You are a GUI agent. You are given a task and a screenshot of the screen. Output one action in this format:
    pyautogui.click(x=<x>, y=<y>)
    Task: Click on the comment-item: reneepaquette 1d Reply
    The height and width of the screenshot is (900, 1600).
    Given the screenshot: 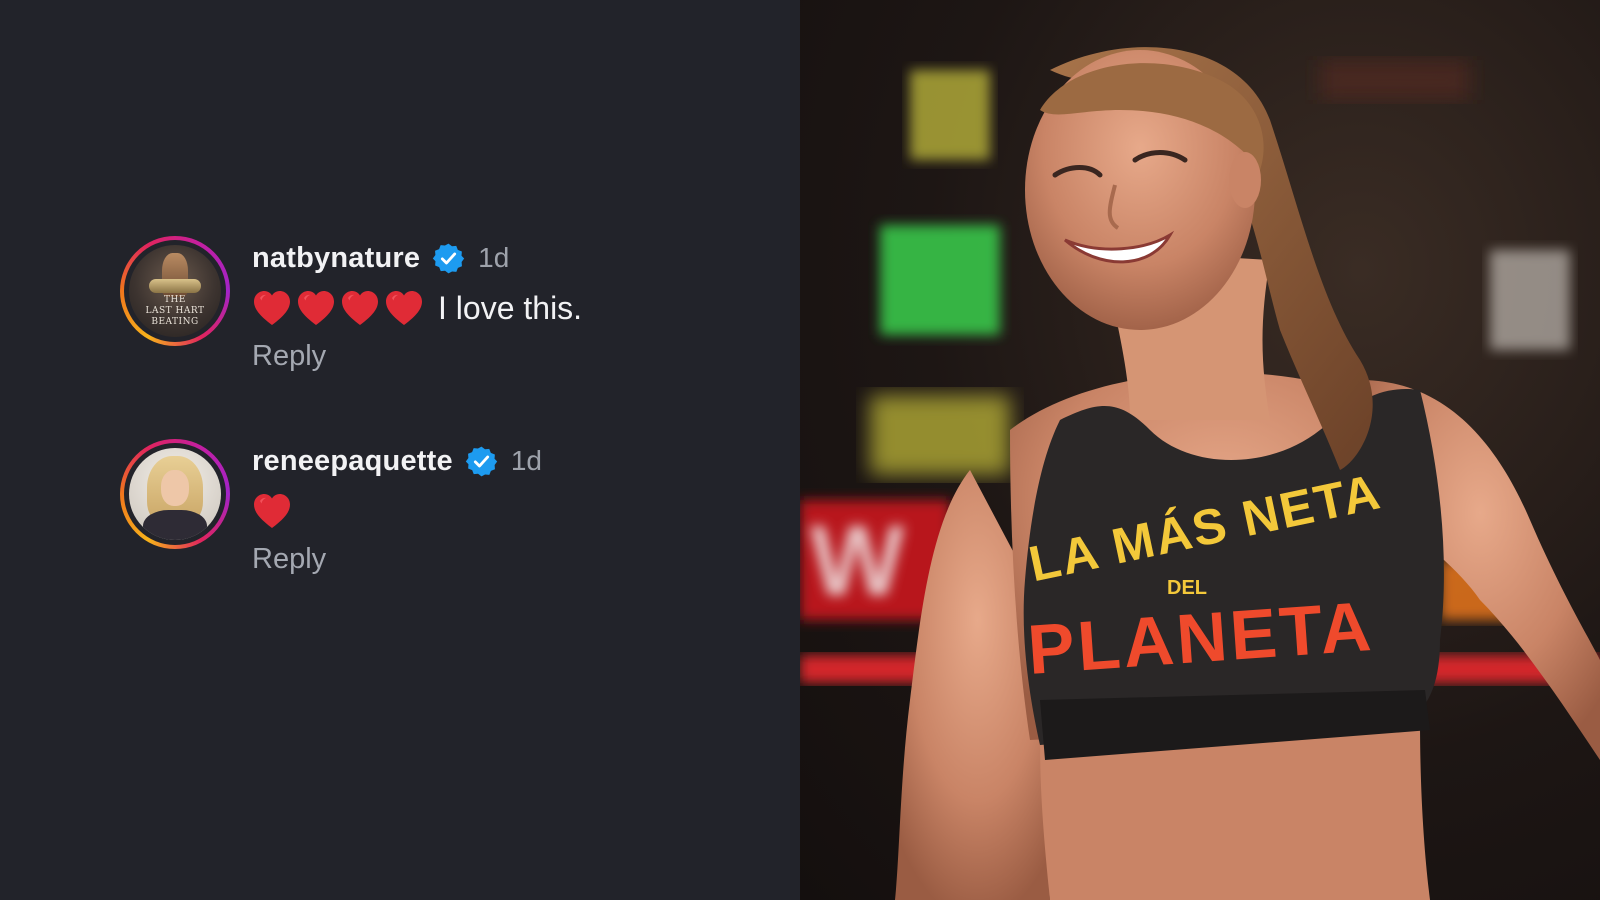 What is the action you would take?
    pyautogui.click(x=331, y=507)
    